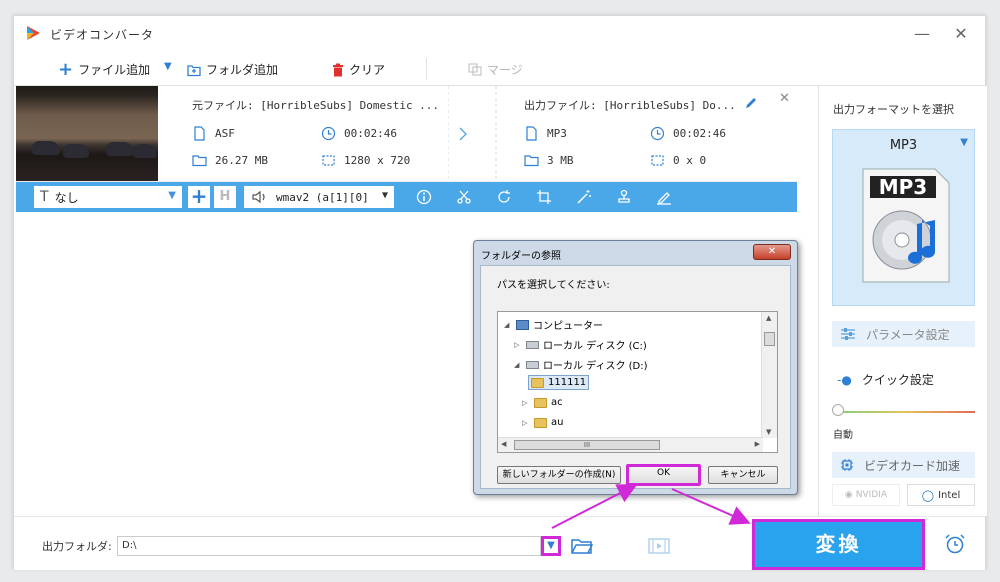 The image size is (1000, 582). What do you see at coordinates (949, 495) in the screenshot?
I see `intel-label: Intel` at bounding box center [949, 495].